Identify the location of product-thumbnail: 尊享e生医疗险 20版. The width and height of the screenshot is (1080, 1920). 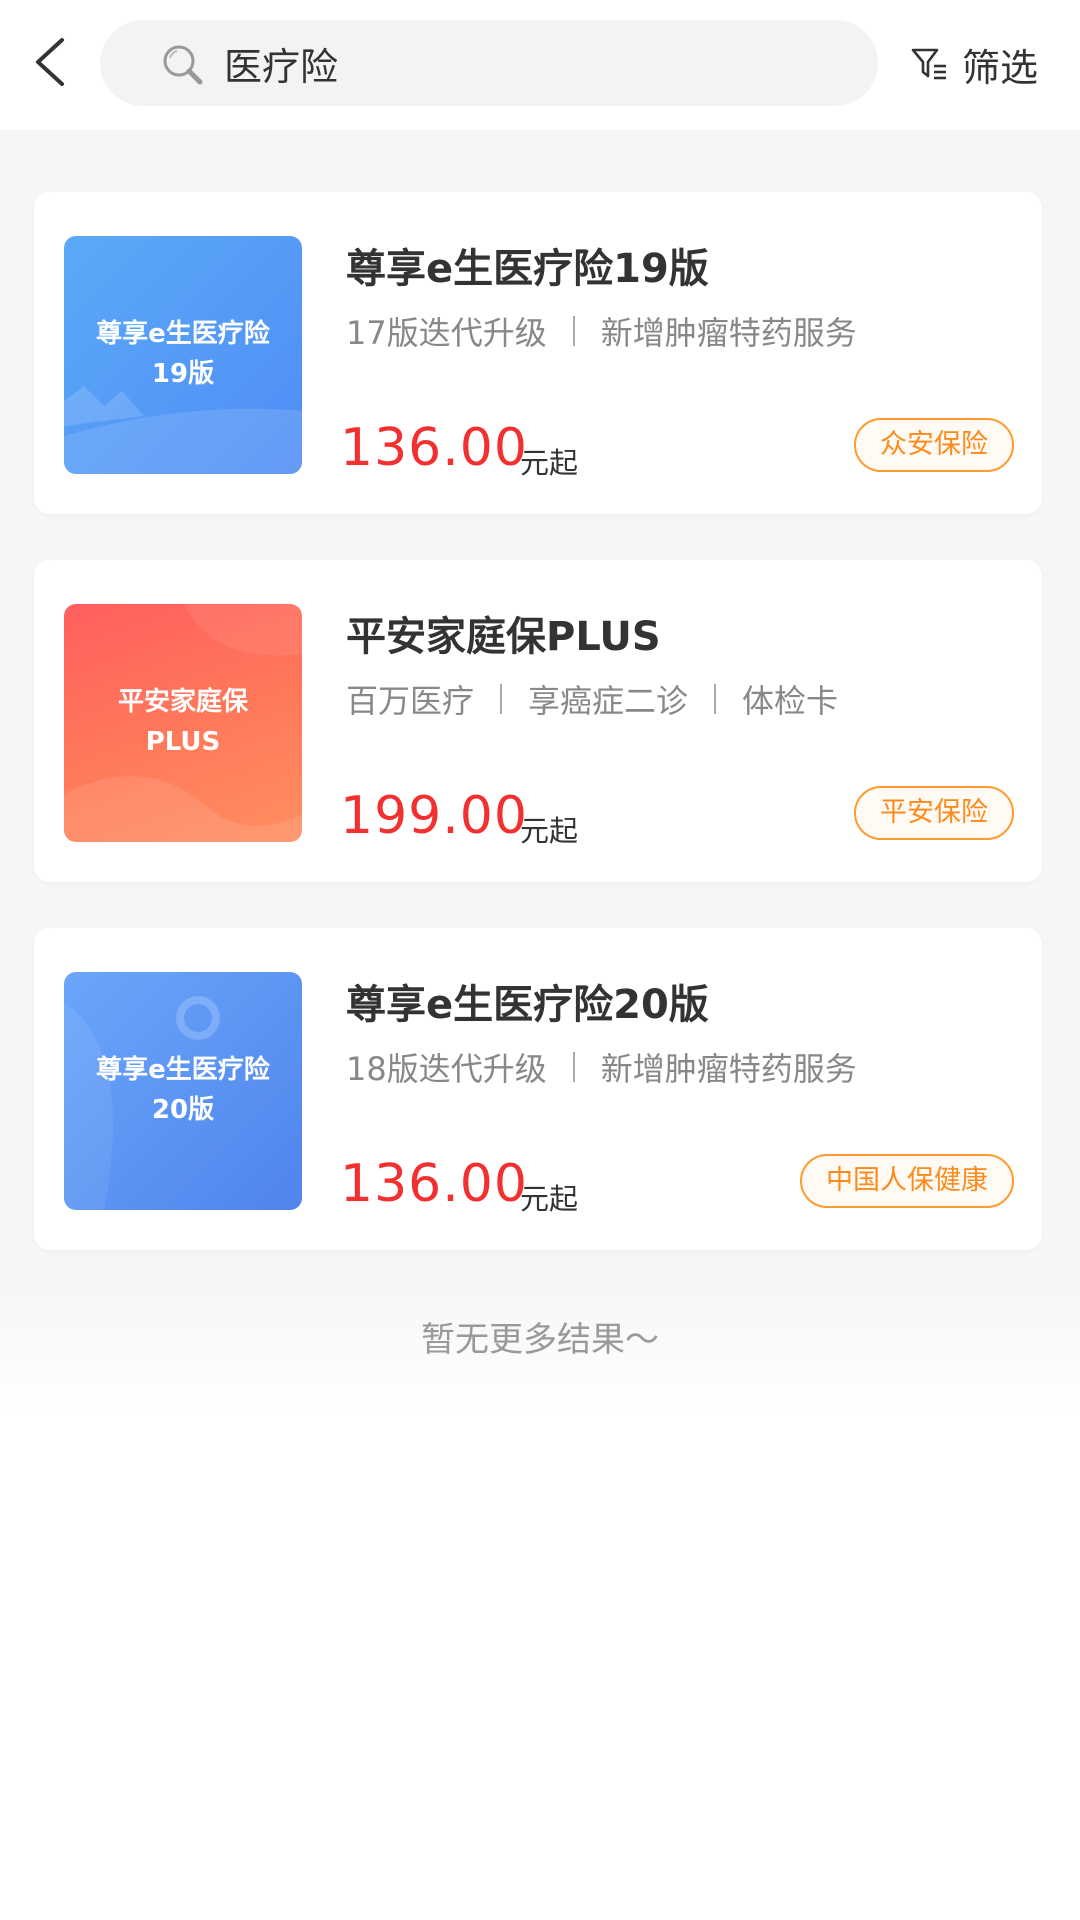
(183, 1091).